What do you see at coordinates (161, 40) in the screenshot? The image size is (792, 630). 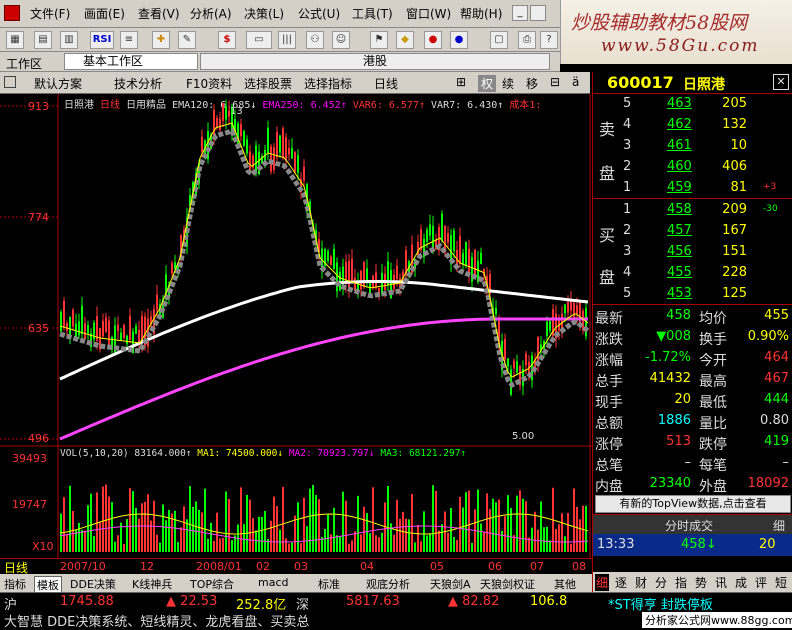 I see `crosshair-icon: ✚` at bounding box center [161, 40].